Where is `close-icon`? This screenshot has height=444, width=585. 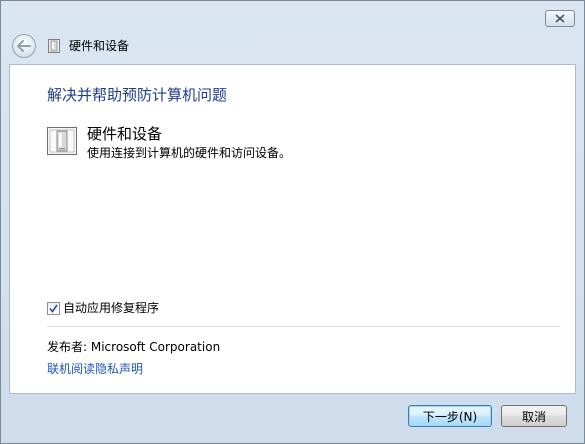
close-icon is located at coordinates (560, 18).